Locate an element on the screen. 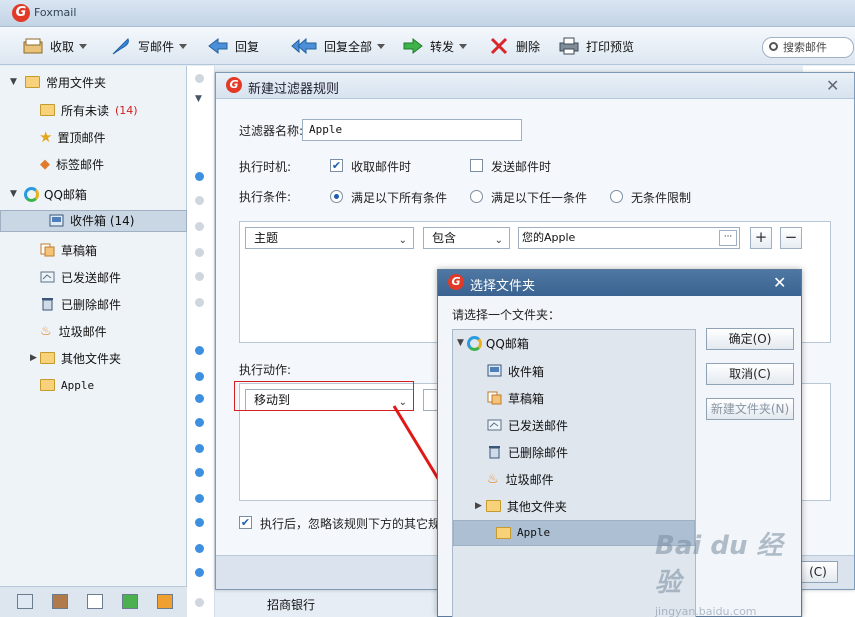 This screenshot has height=617, width=855. sidebar-item-sent: 已发送邮件 is located at coordinates (93, 277).